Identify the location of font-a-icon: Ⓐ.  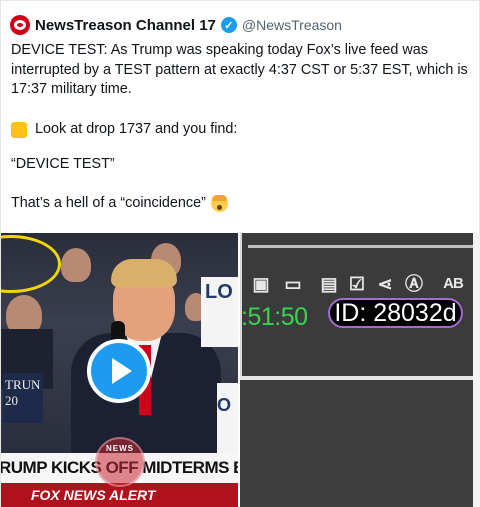
(414, 284).